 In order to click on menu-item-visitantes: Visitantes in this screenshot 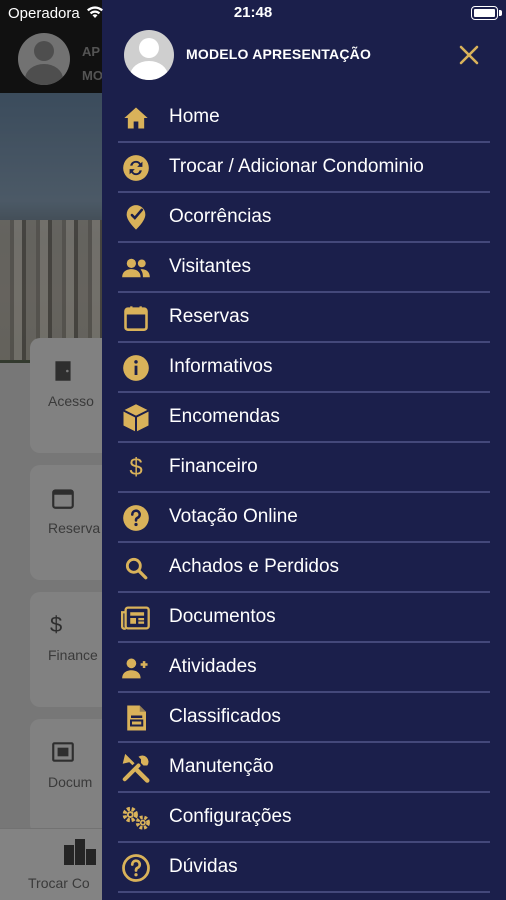, I will do `click(304, 268)`.